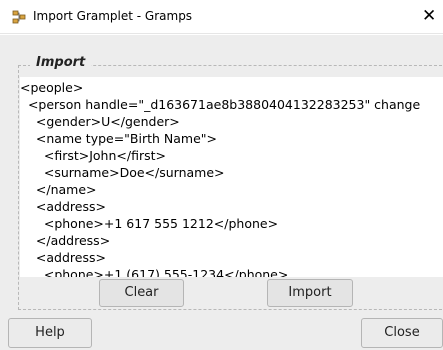  Describe the element at coordinates (61, 62) in the screenshot. I see `import-frame-label: Import` at that location.